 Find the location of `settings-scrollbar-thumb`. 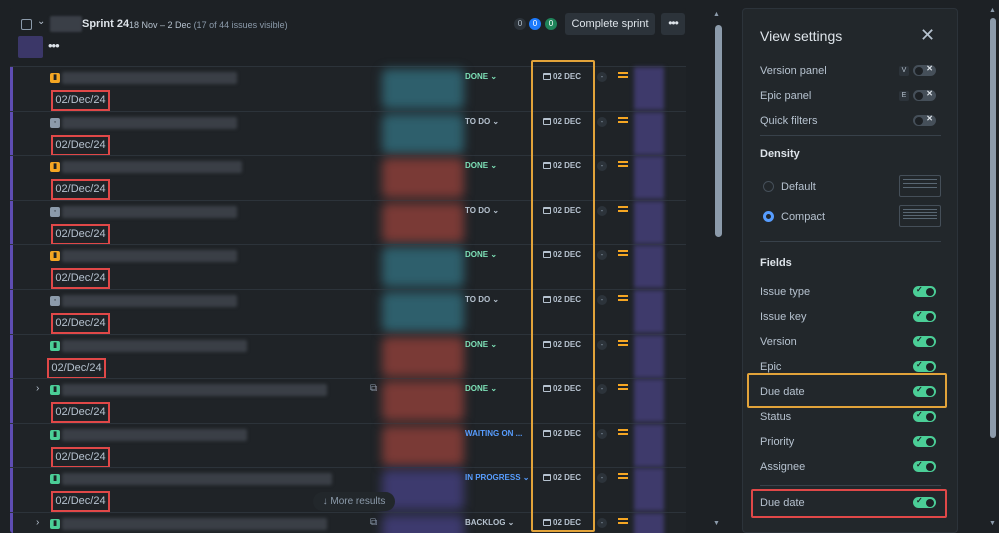

settings-scrollbar-thumb is located at coordinates (993, 228).